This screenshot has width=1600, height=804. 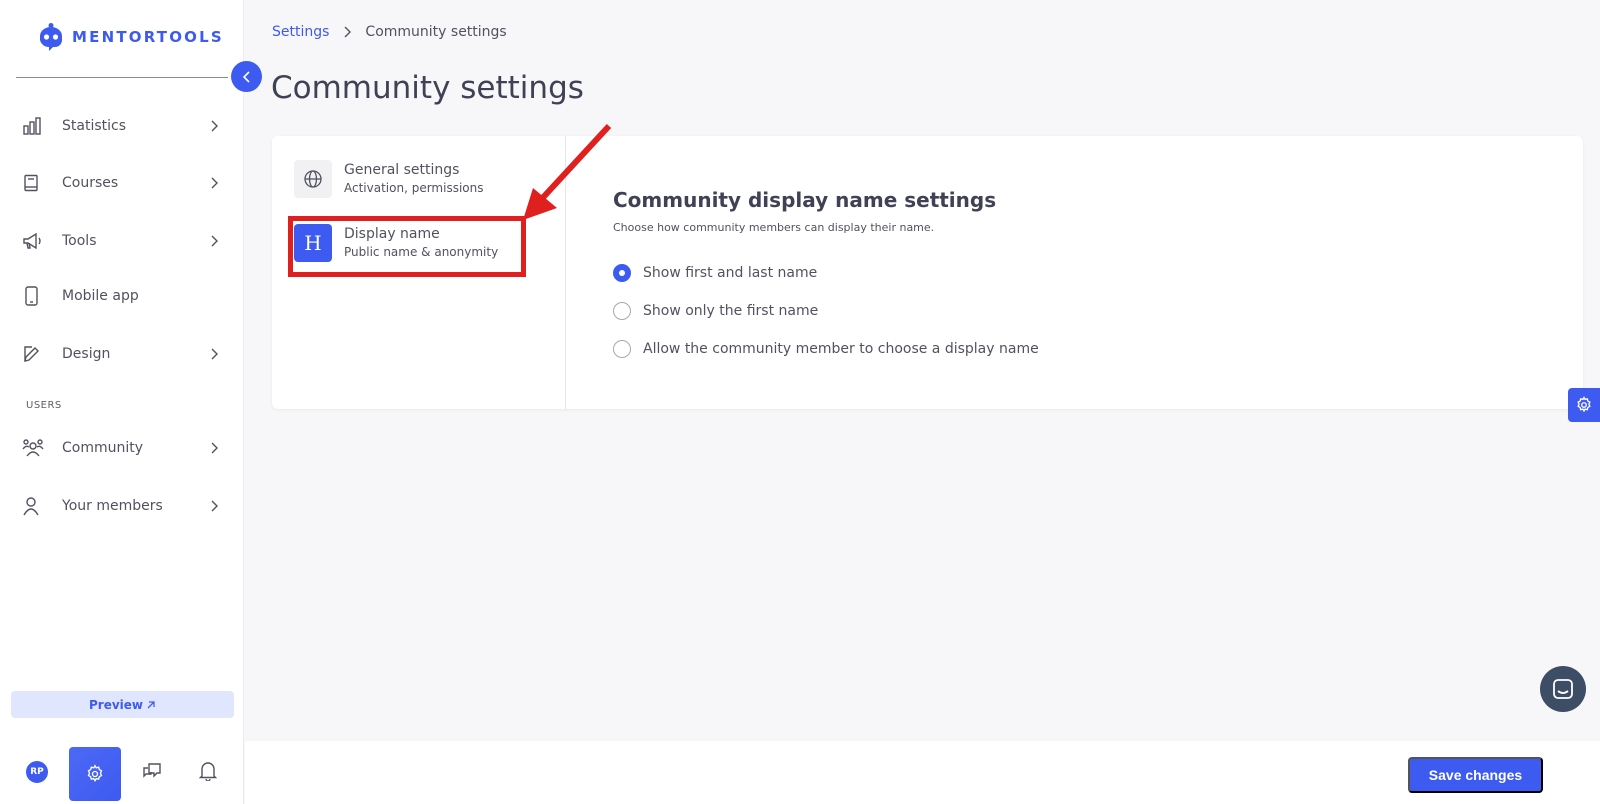 I want to click on menu-subtitle: Activation, permissions, so click(x=414, y=188).